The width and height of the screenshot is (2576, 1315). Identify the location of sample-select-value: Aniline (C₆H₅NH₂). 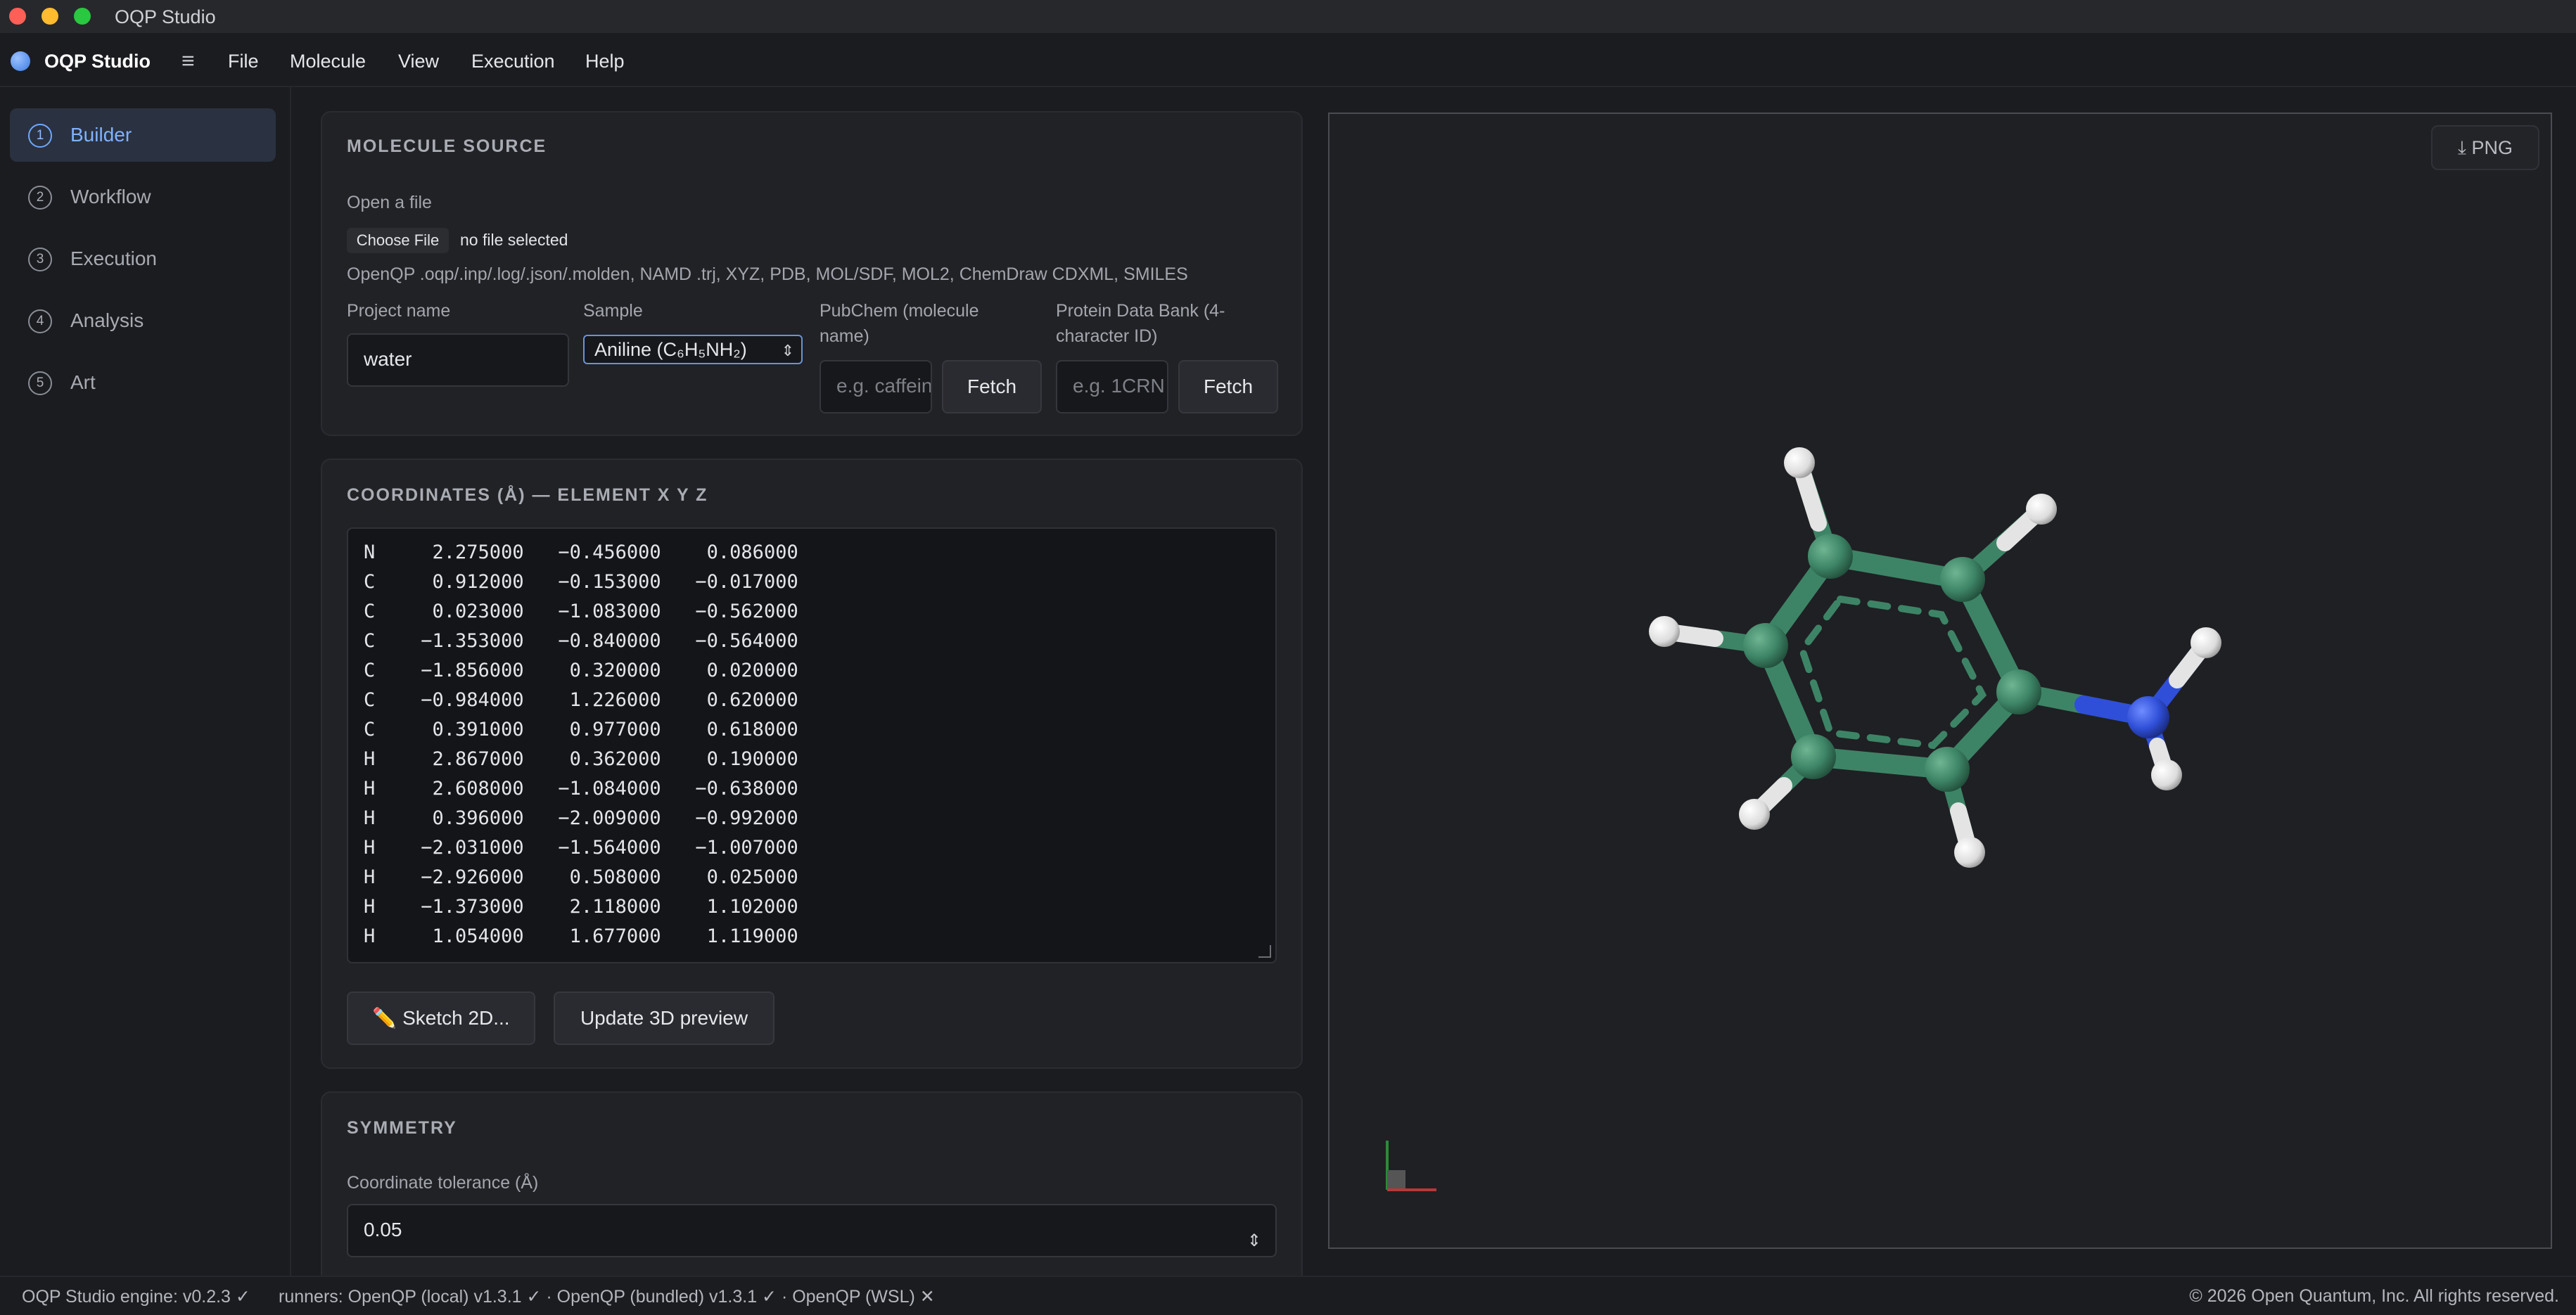
(670, 349).